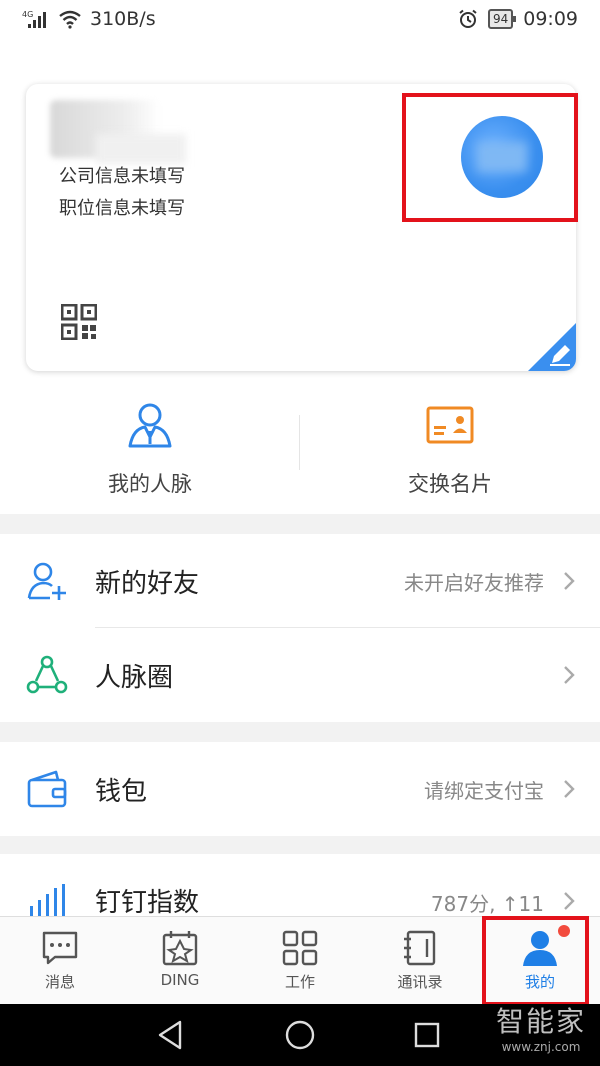 The height and width of the screenshot is (1066, 600). I want to click on user-name-blurred-extra, so click(141, 149).